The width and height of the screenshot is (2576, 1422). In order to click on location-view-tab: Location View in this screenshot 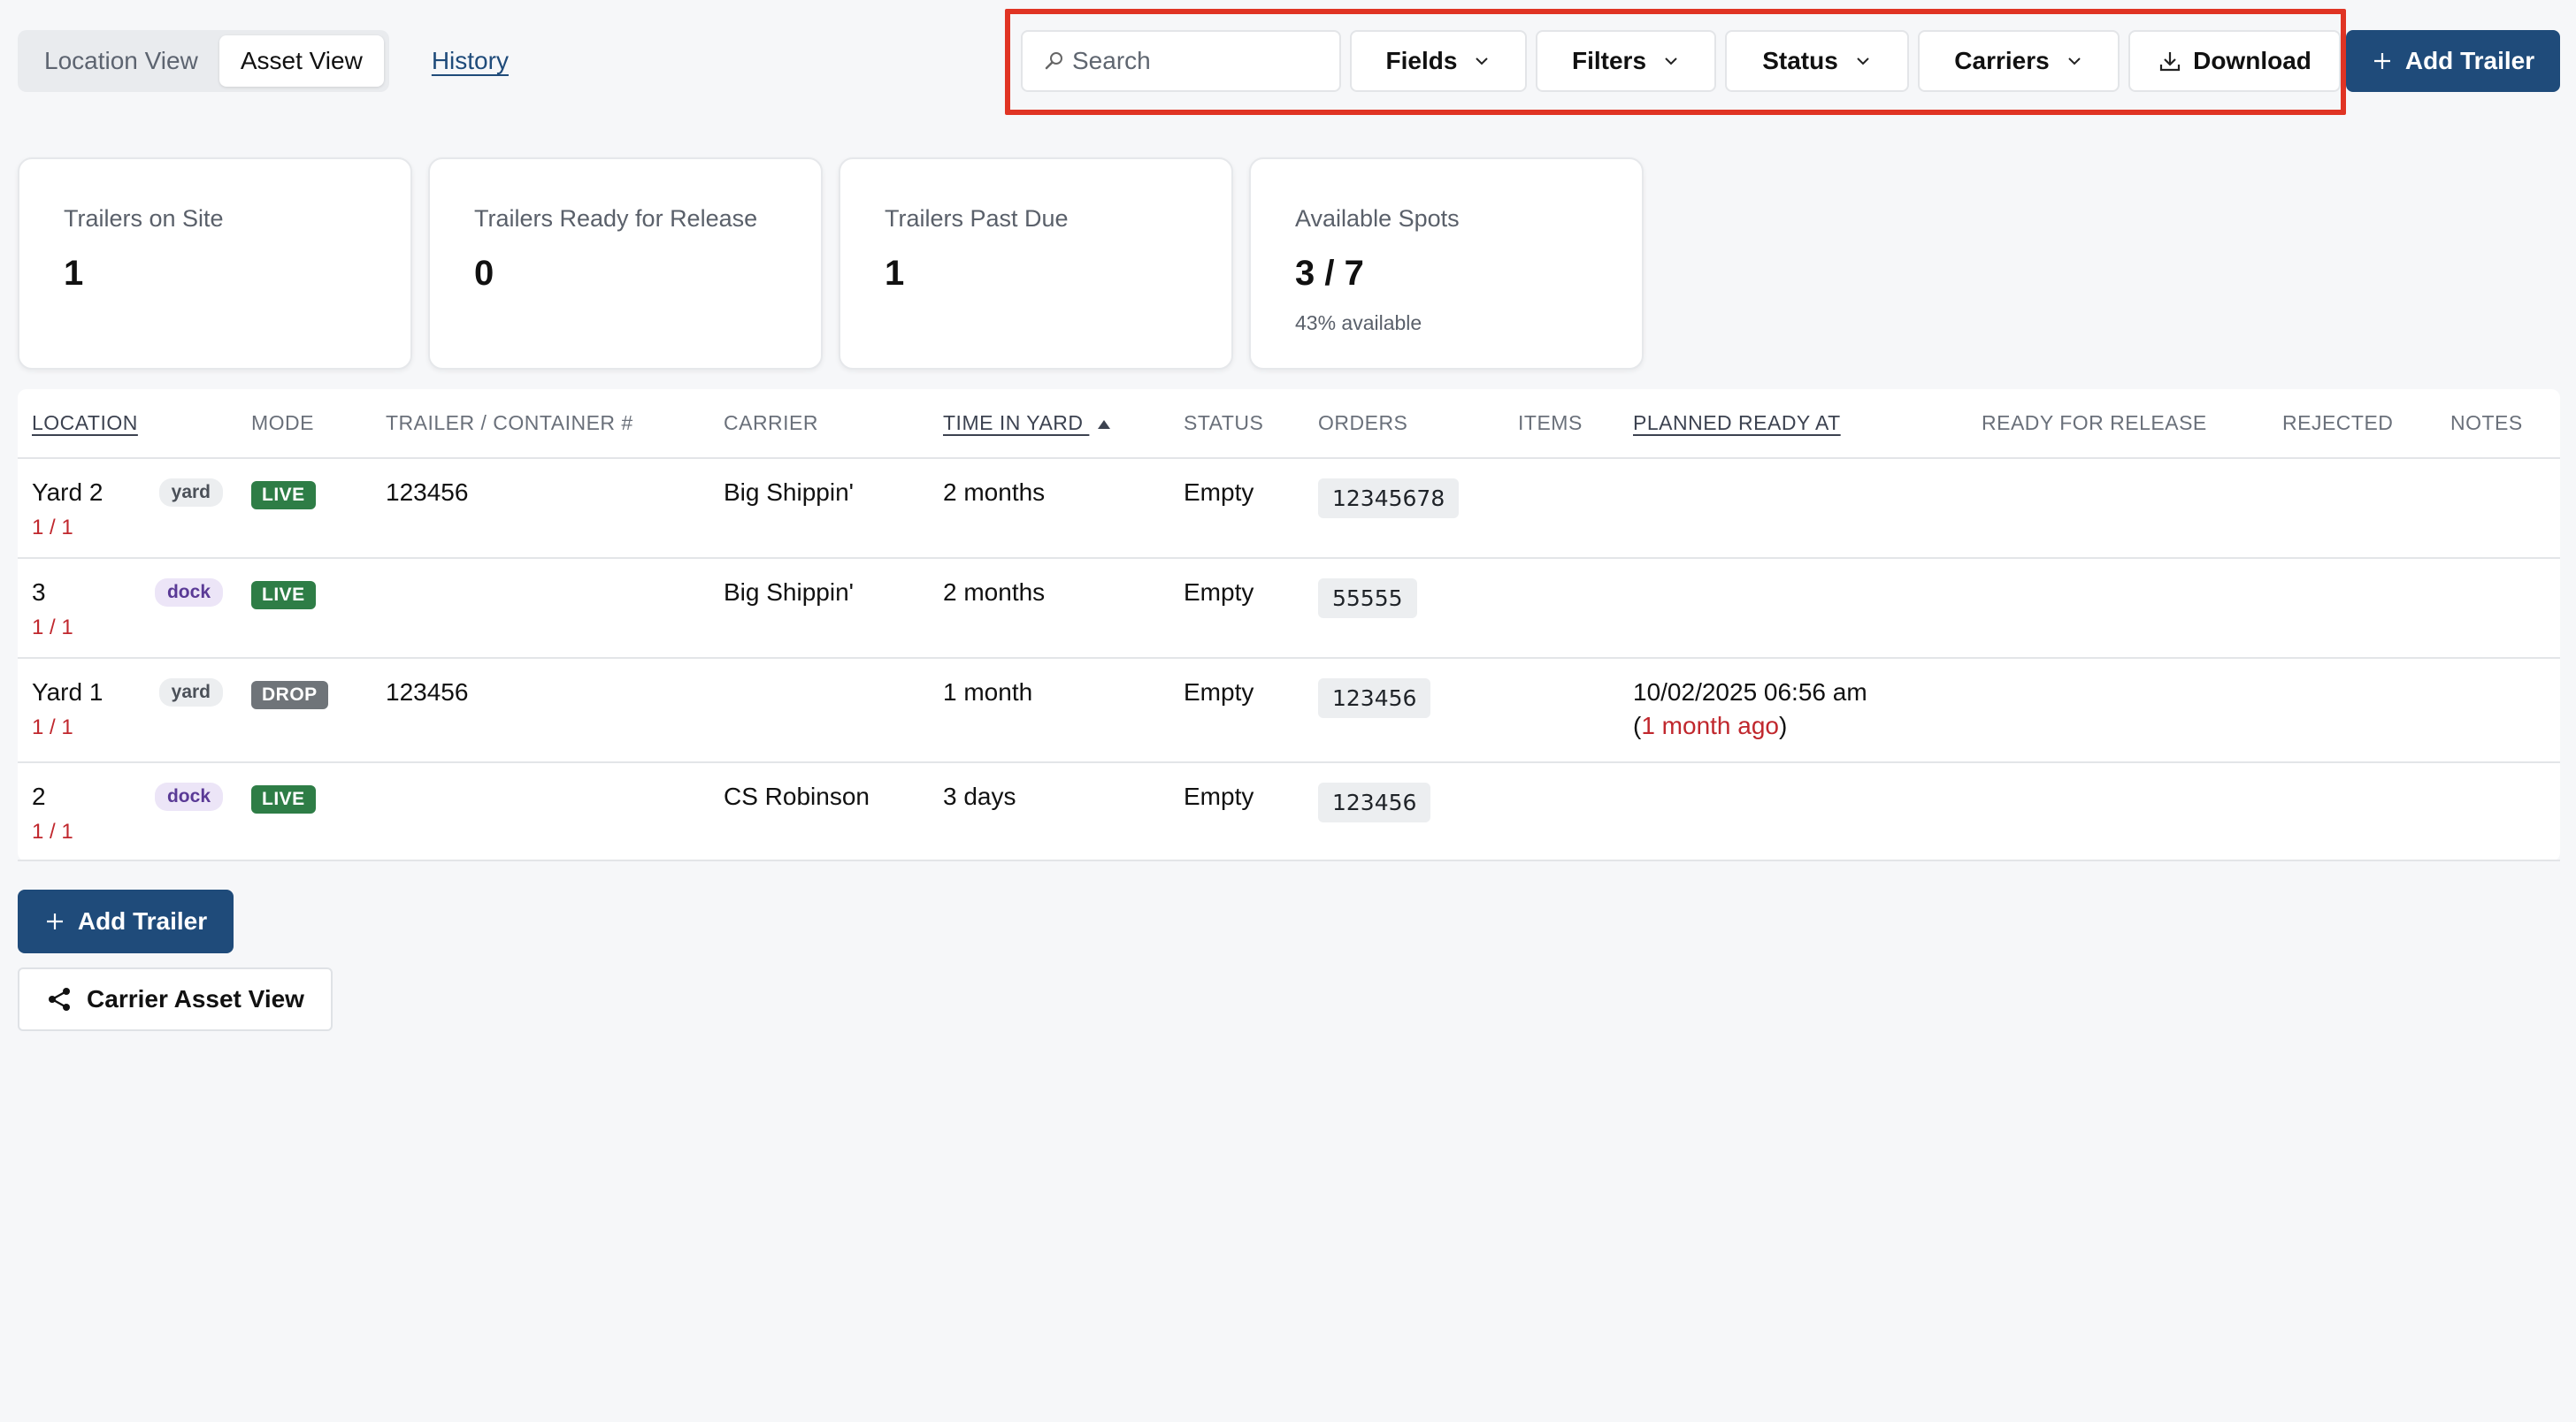, I will do `click(121, 61)`.